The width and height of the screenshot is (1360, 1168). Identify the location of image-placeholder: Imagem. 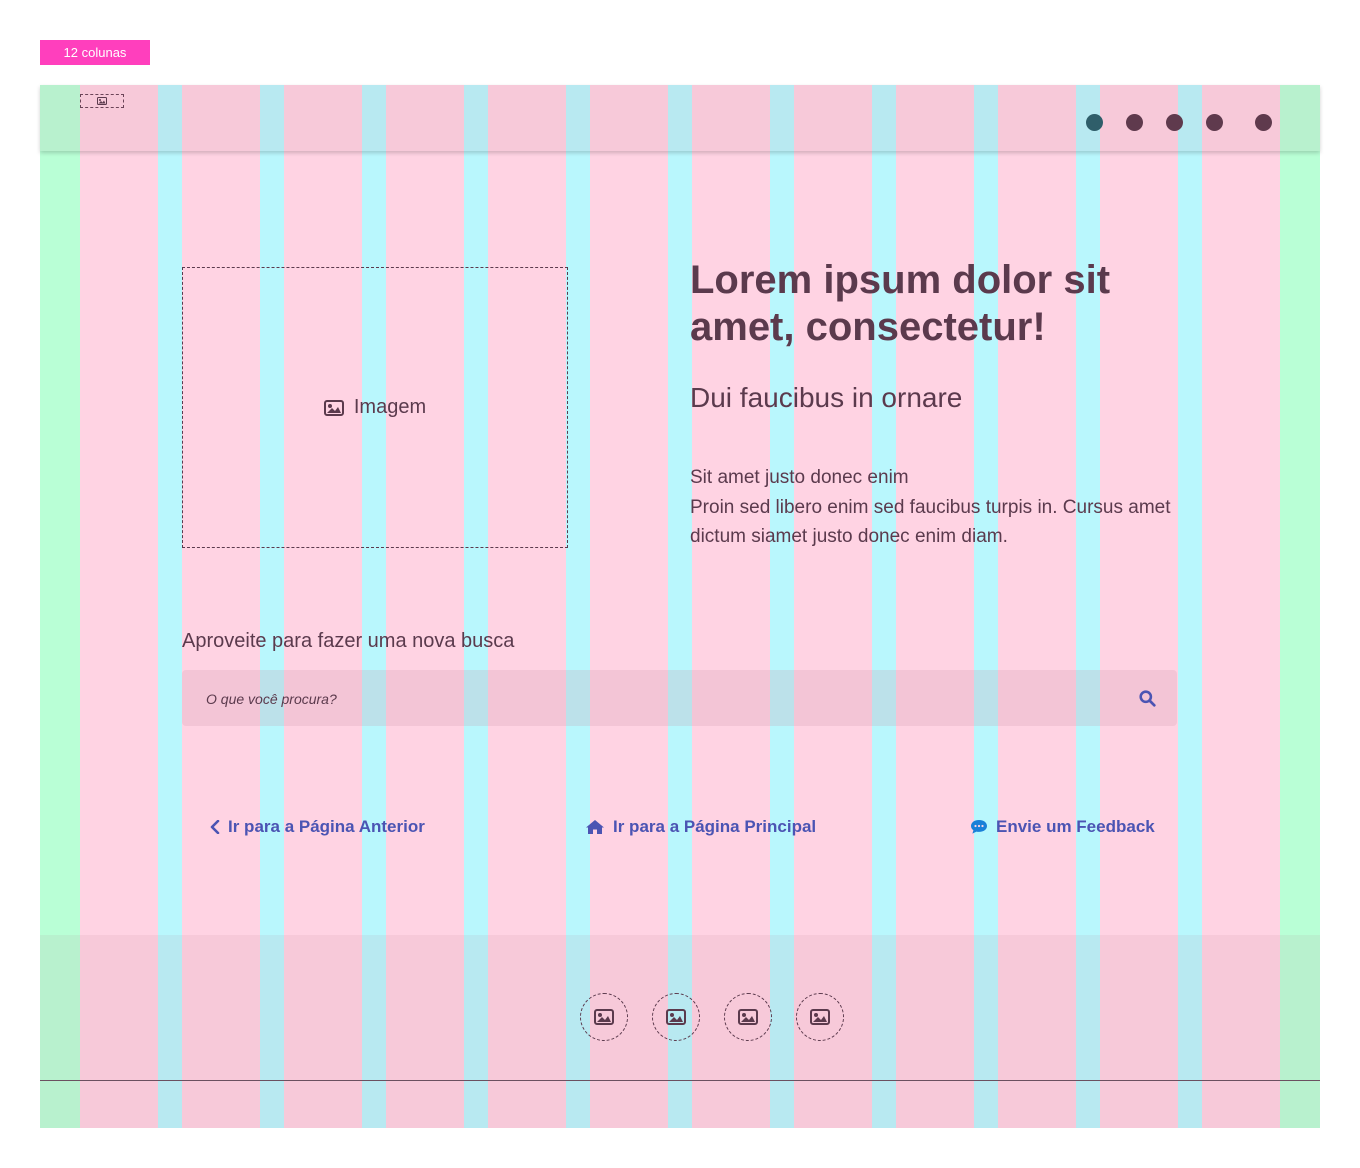
(375, 407).